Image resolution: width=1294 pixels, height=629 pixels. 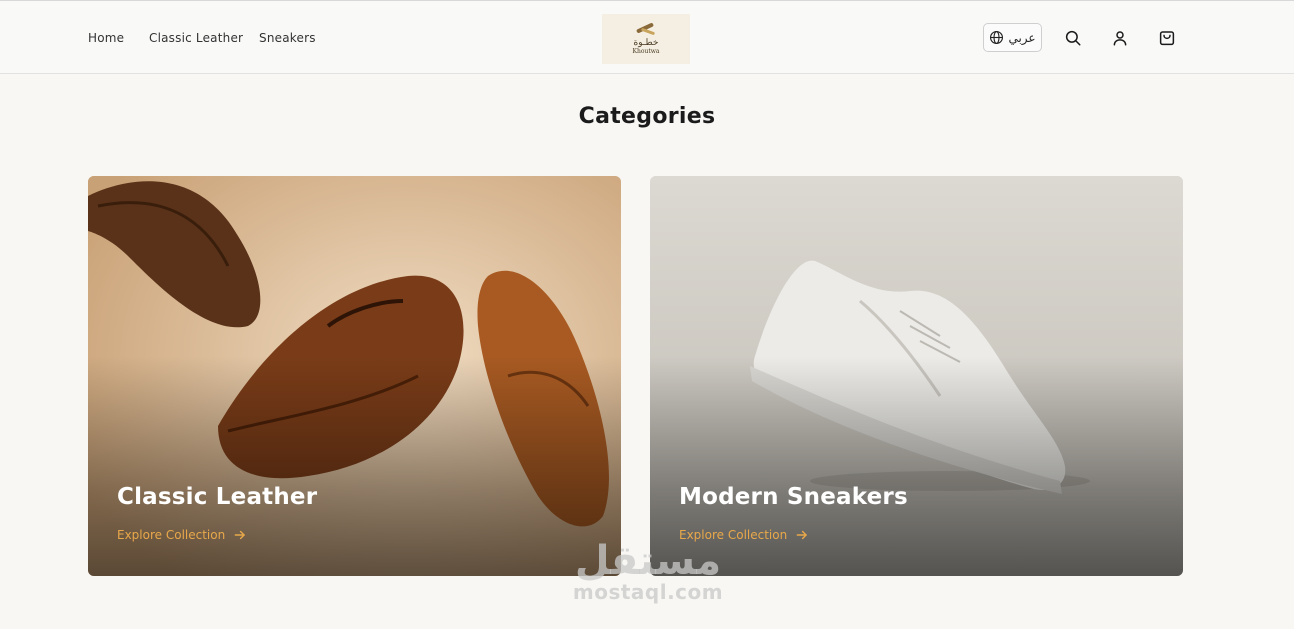 I want to click on search-icon, so click(x=1073, y=38).